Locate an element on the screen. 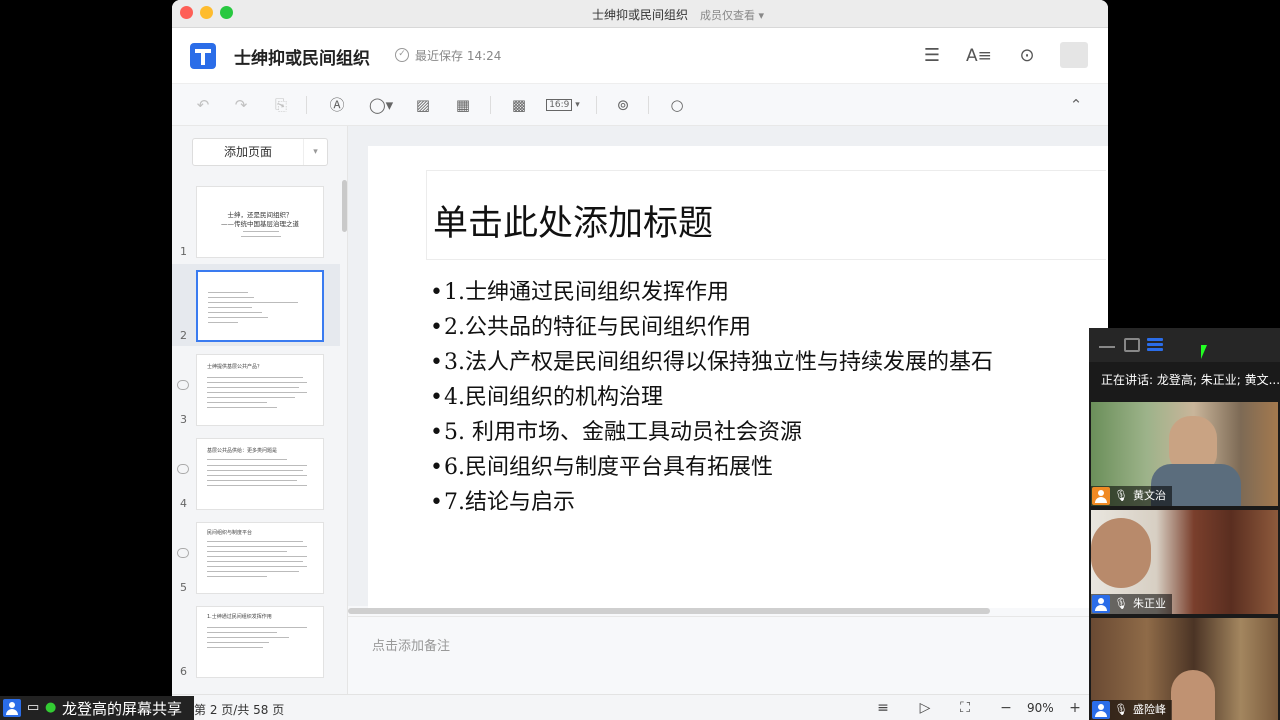 The image size is (1280, 720). bullet-text: 3.法人产权是民间组织得以保持独立性与持续发展的基石 is located at coordinates (718, 362).